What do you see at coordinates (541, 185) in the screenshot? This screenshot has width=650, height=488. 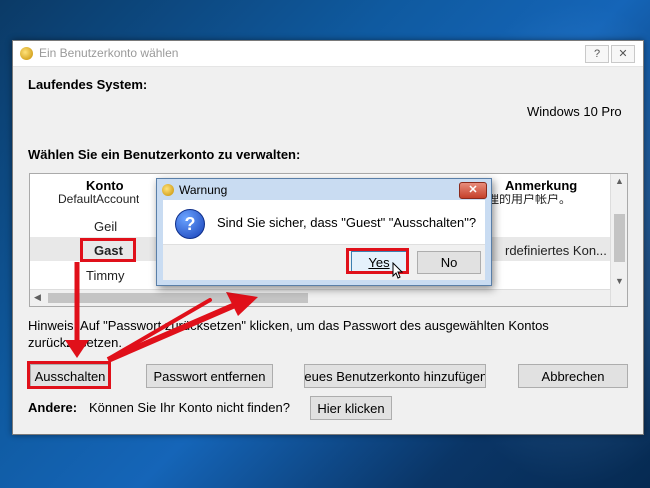 I see `column-header-note: Anmerkung` at bounding box center [541, 185].